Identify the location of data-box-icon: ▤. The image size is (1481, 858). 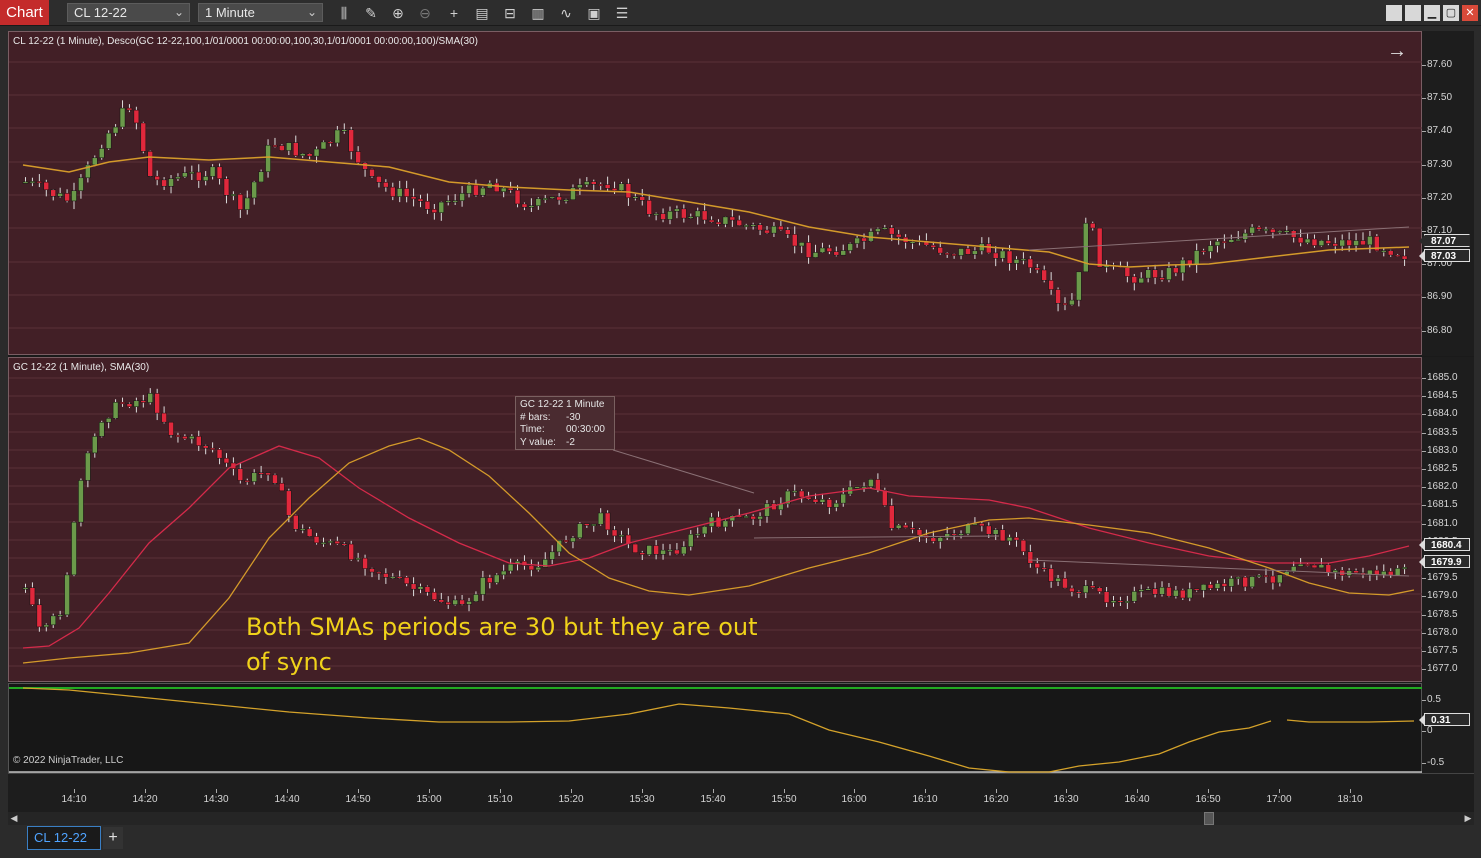
(482, 13).